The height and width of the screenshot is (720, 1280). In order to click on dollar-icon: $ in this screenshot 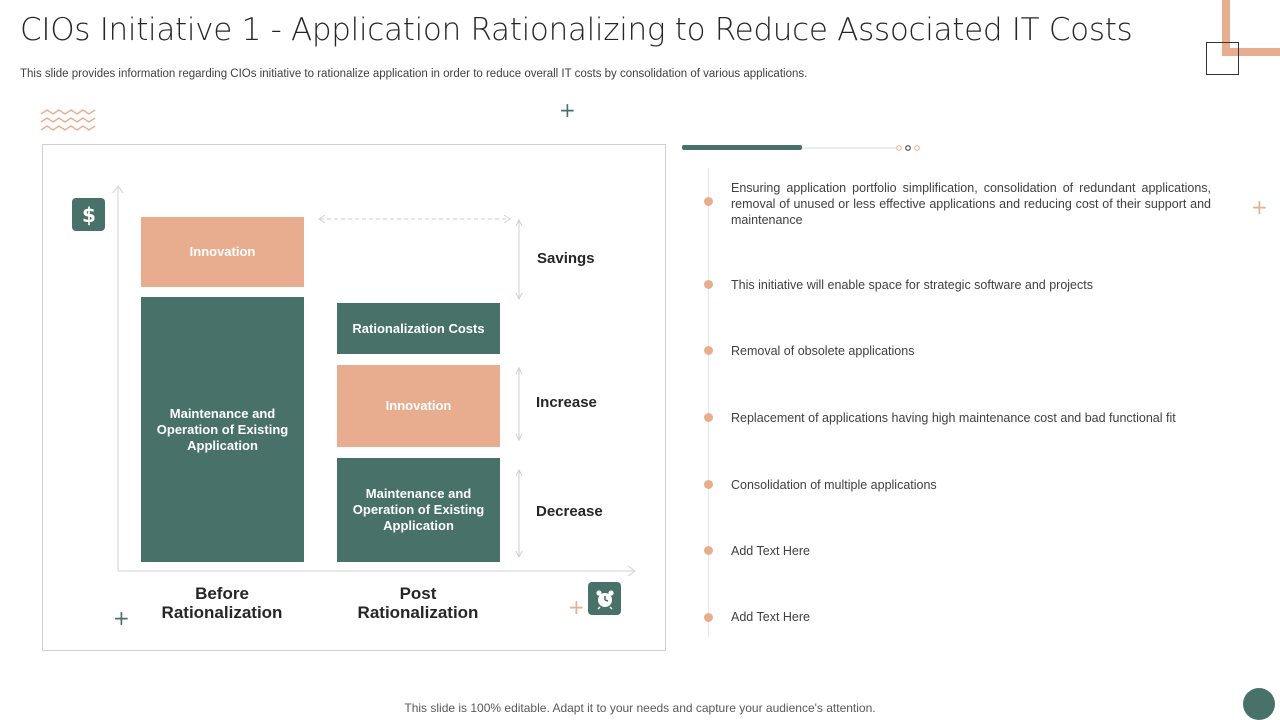, I will do `click(88, 214)`.